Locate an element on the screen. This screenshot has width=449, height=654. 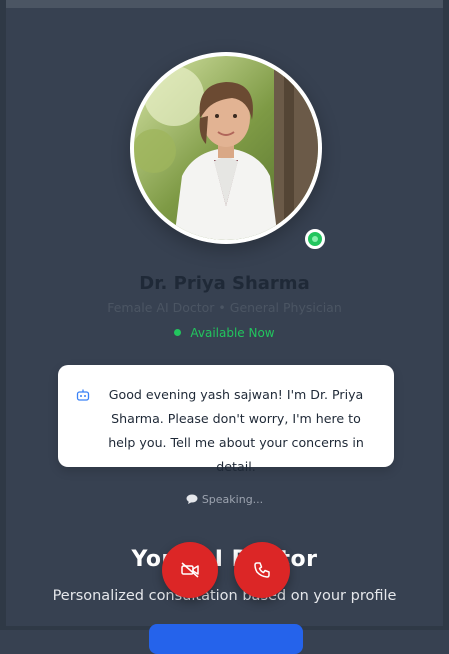
window-right-edge is located at coordinates (446, 315).